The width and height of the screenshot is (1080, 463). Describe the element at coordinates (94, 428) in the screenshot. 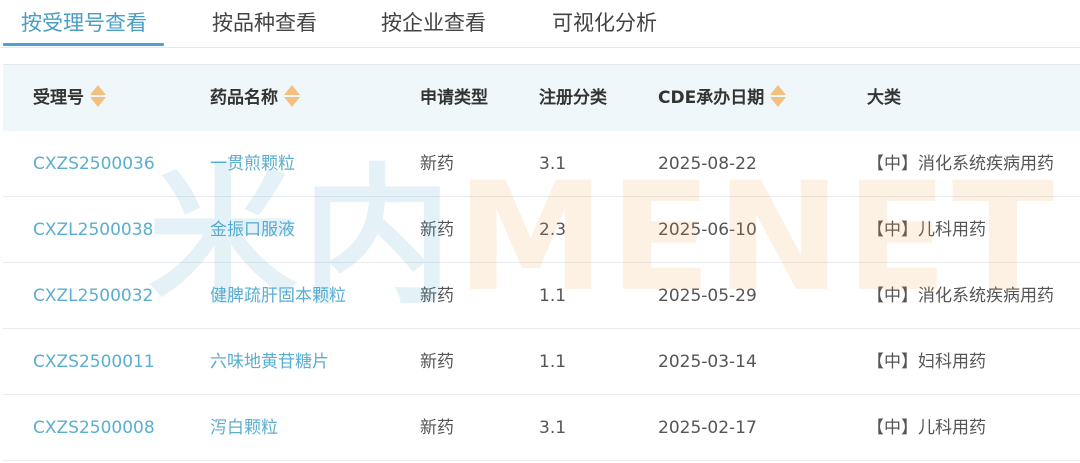

I see `acceptance-number-link: CXZS2500008` at that location.